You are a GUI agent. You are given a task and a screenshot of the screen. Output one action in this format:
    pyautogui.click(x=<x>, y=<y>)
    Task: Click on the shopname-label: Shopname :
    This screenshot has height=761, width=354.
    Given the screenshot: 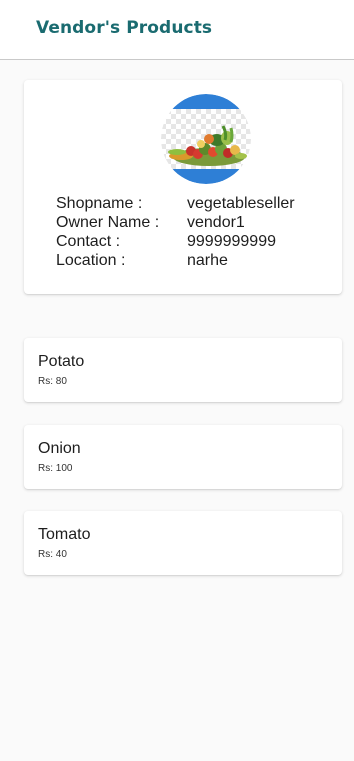 What is the action you would take?
    pyautogui.click(x=99, y=203)
    